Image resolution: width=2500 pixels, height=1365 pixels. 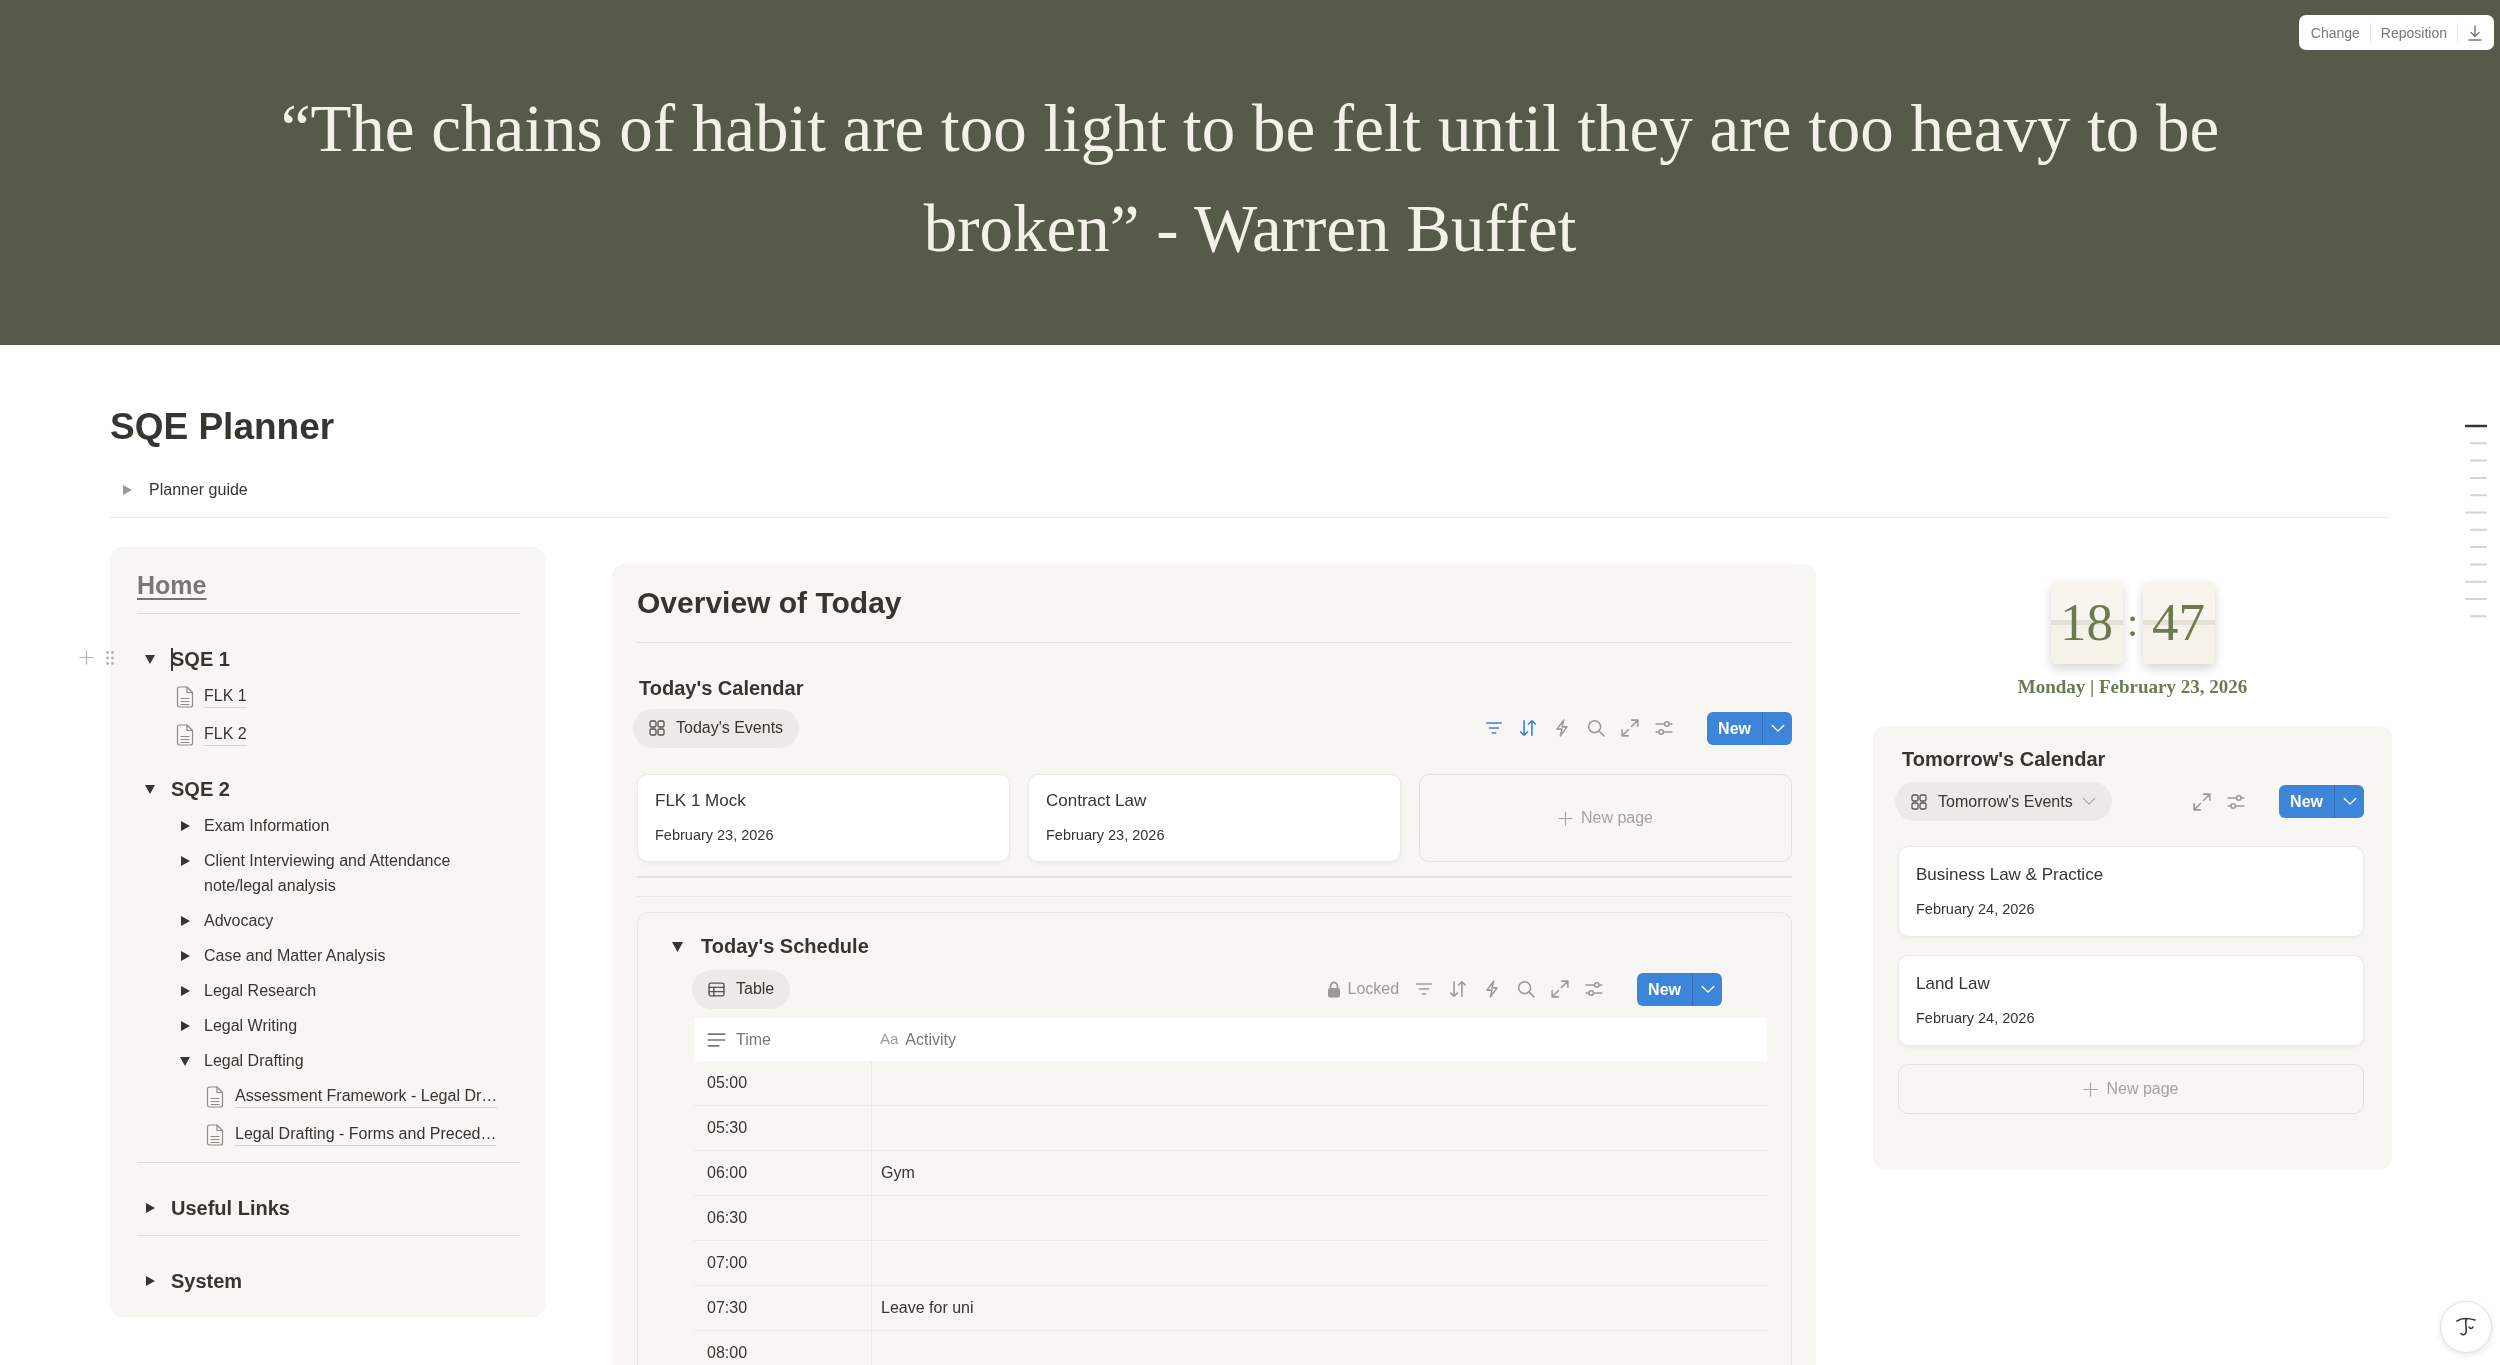 I want to click on view-tab: Today's Events, so click(x=716, y=728).